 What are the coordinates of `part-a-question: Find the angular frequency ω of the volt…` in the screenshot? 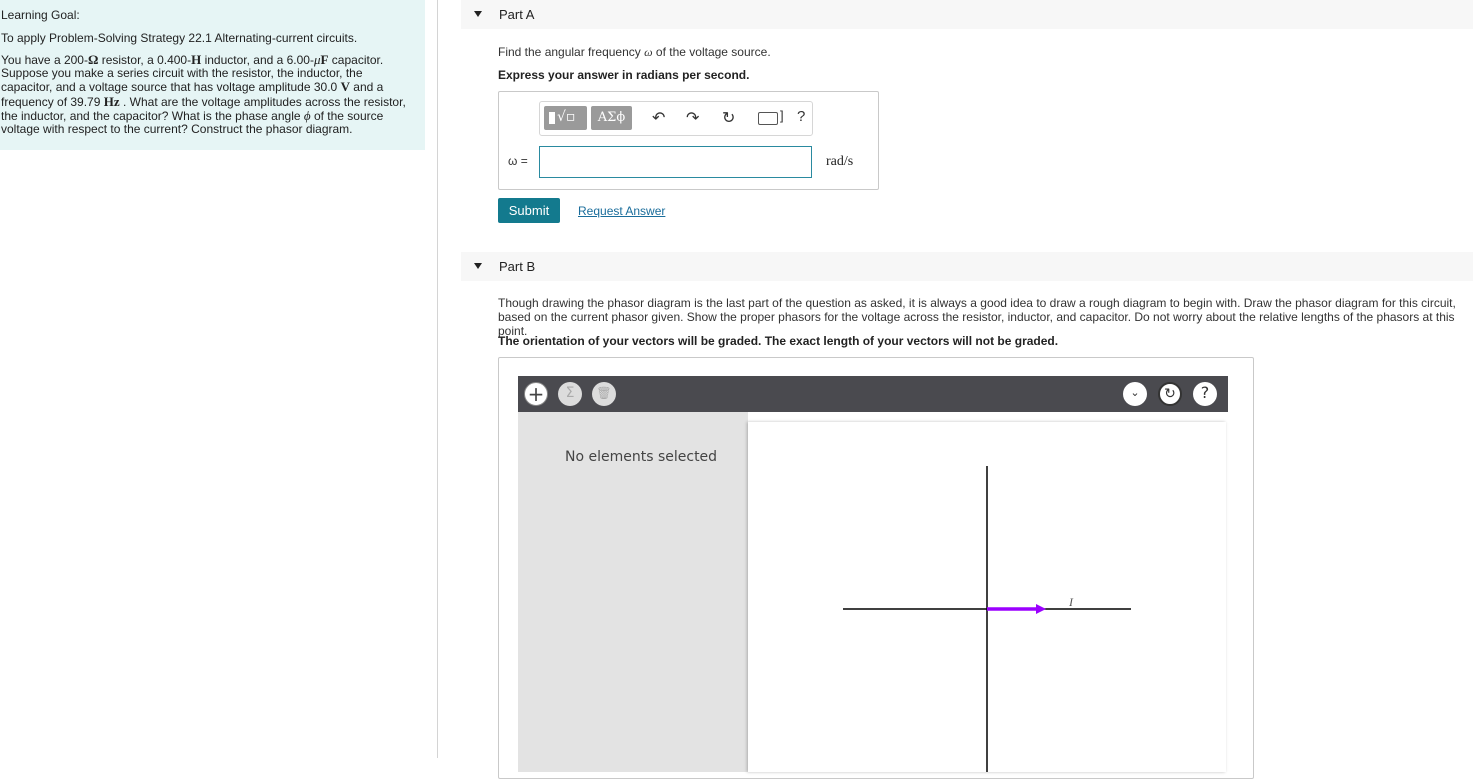 It's located at (634, 52).